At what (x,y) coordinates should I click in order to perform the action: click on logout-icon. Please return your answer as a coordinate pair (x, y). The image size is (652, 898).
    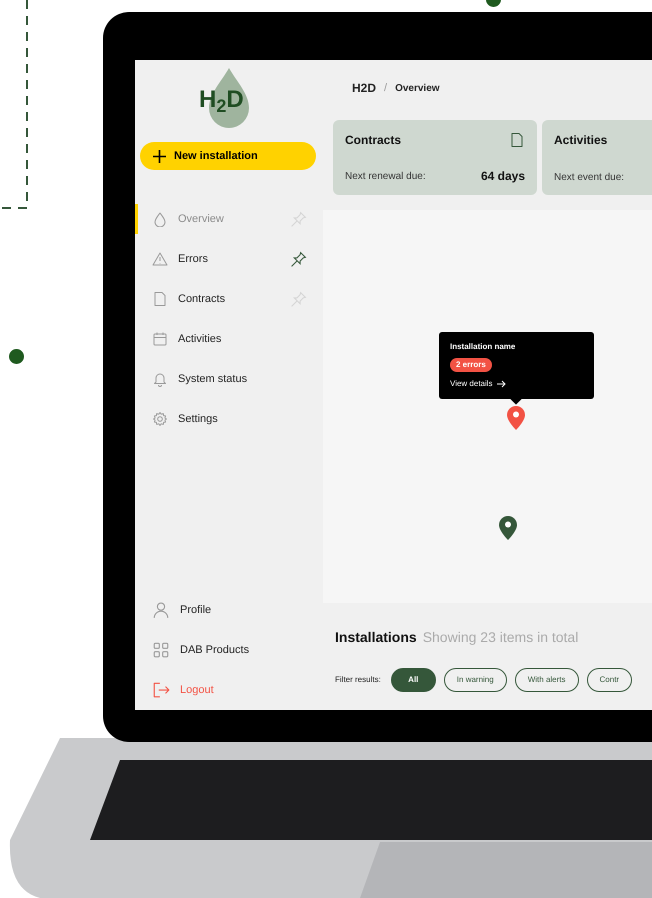
    Looking at the image, I should click on (161, 690).